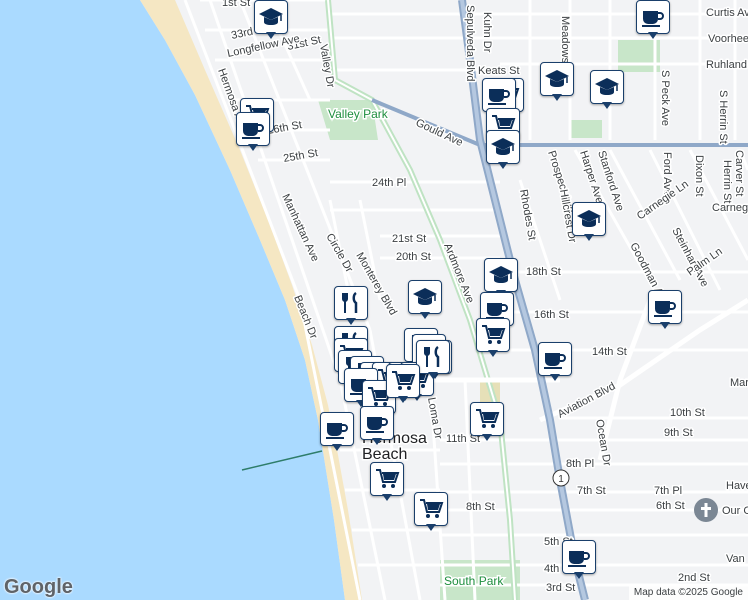 This screenshot has height=600, width=748. I want to click on street-label-sepulveda-blvd: Sepulveda Blvd, so click(470, 43).